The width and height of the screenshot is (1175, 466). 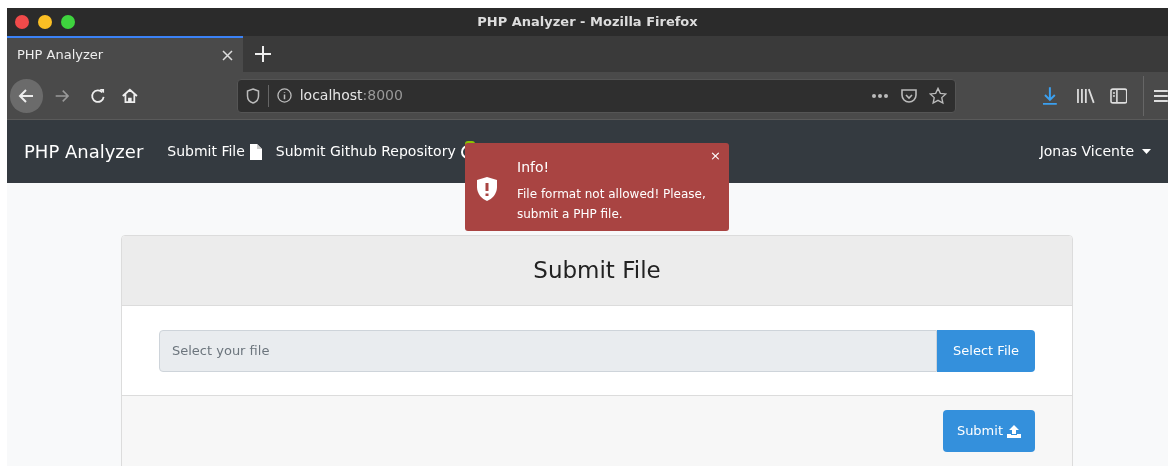 I want to click on more-icon, so click(x=880, y=95).